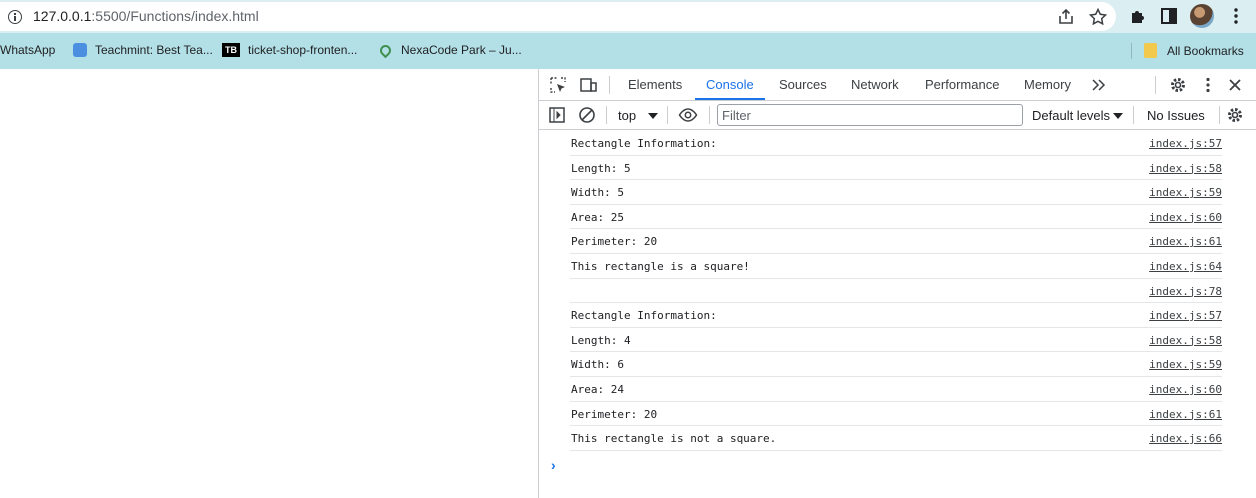 This screenshot has height=498, width=1256. What do you see at coordinates (1169, 16) in the screenshot?
I see `side-panel-icon` at bounding box center [1169, 16].